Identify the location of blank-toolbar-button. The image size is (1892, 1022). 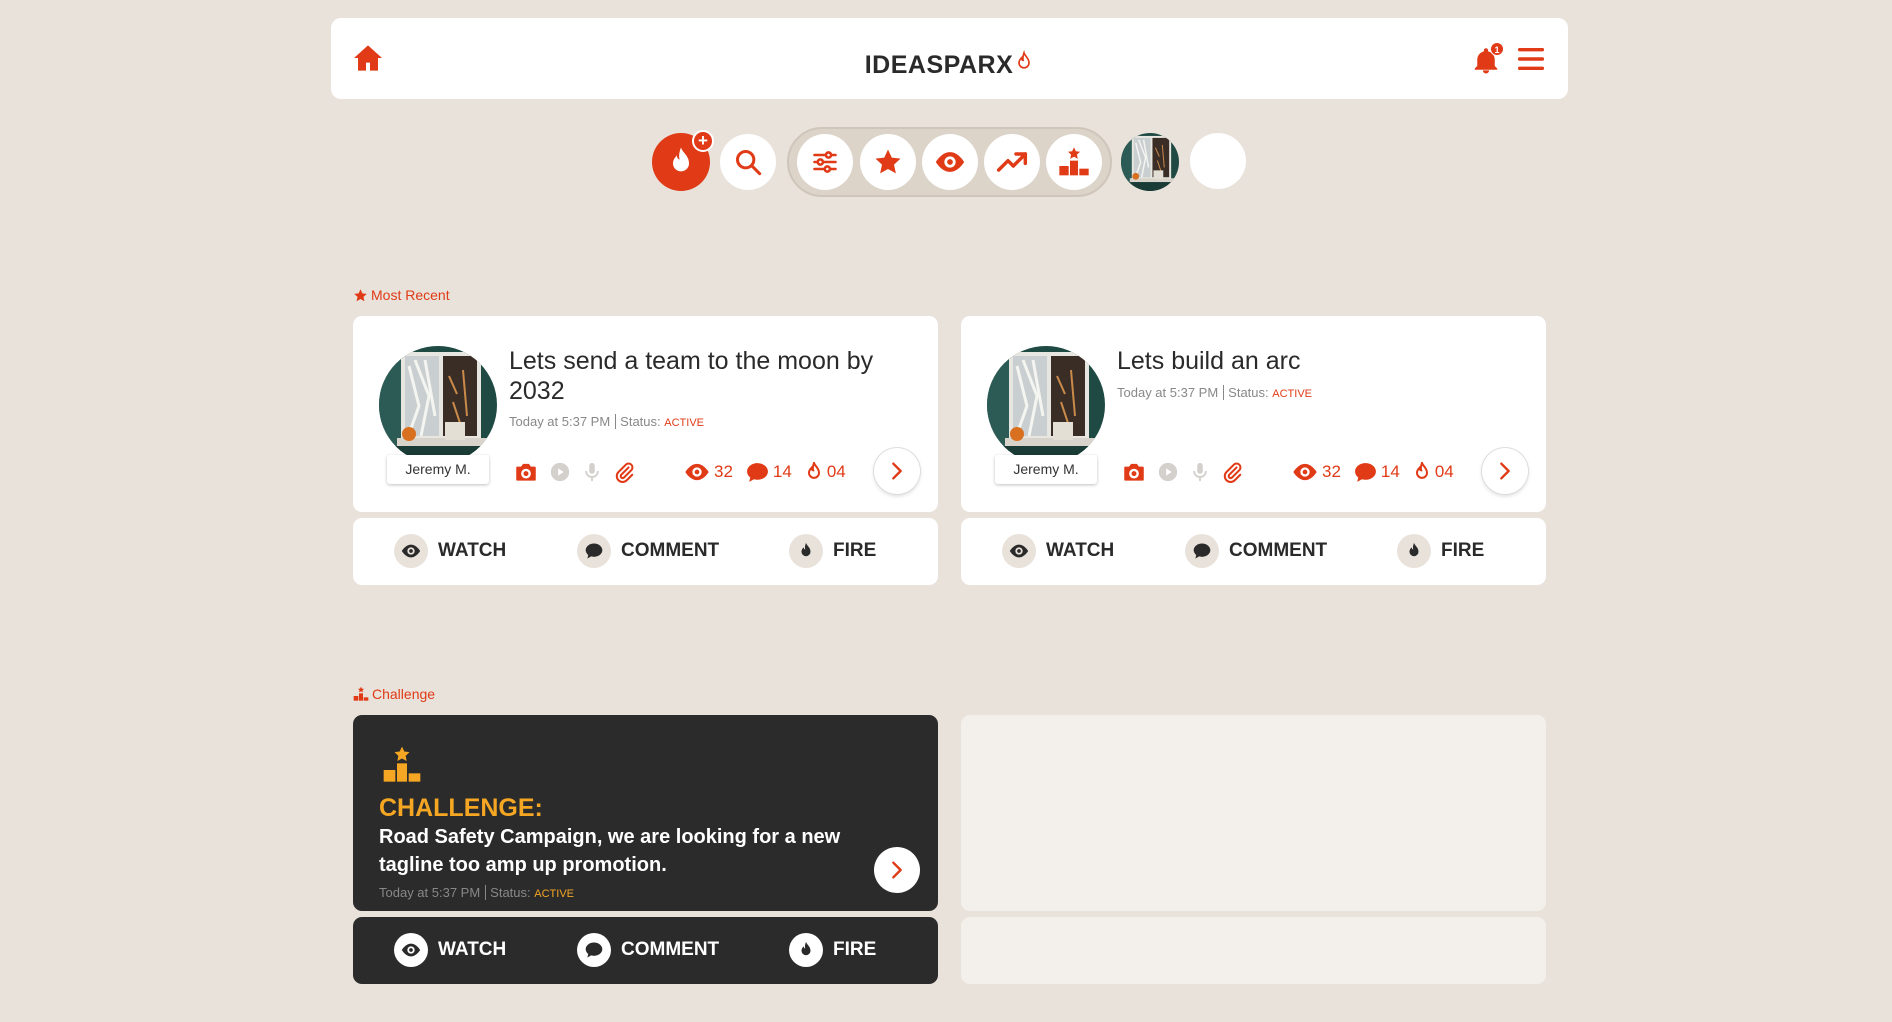
(1218, 161).